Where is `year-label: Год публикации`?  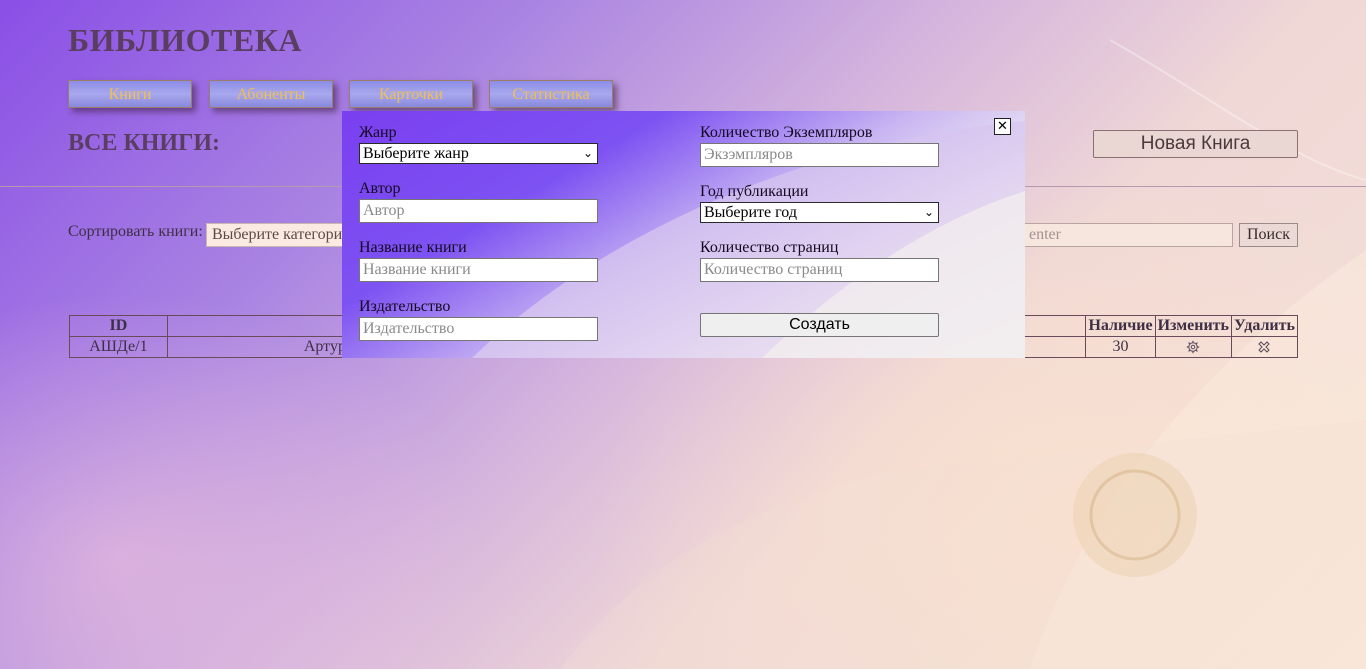
year-label: Год публикации is located at coordinates (754, 191).